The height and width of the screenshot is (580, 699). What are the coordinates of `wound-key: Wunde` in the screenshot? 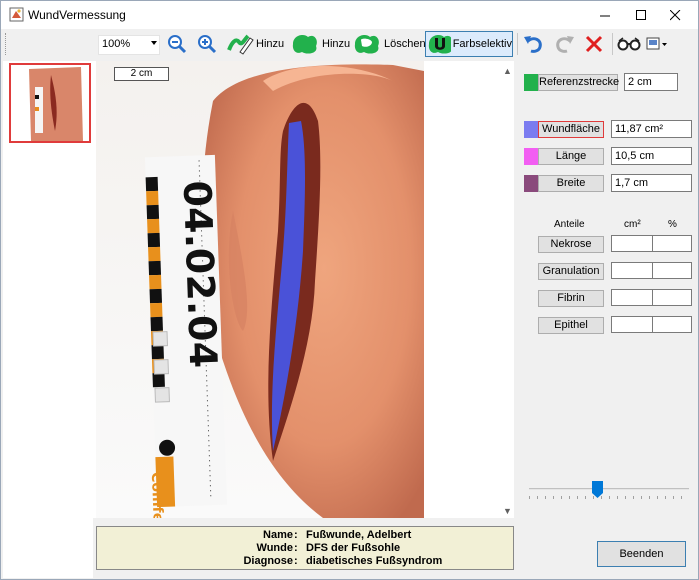 It's located at (274, 548).